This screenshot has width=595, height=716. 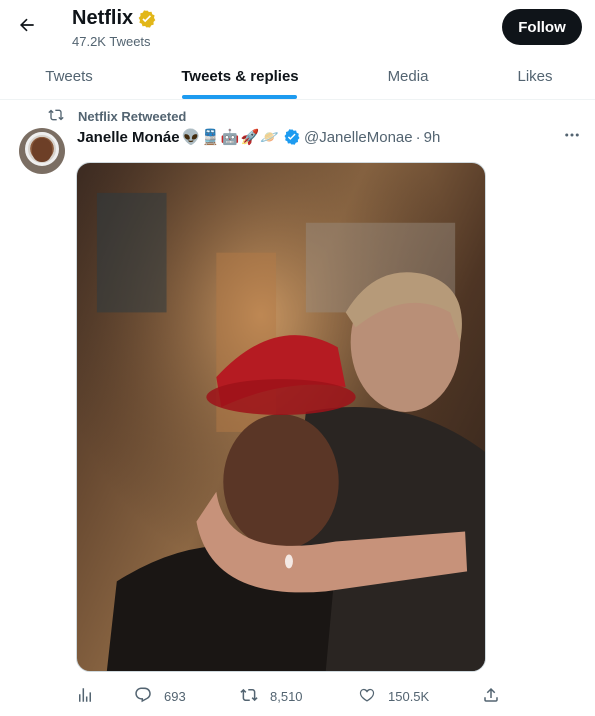 What do you see at coordinates (535, 76) in the screenshot?
I see `tab-likes: Likes` at bounding box center [535, 76].